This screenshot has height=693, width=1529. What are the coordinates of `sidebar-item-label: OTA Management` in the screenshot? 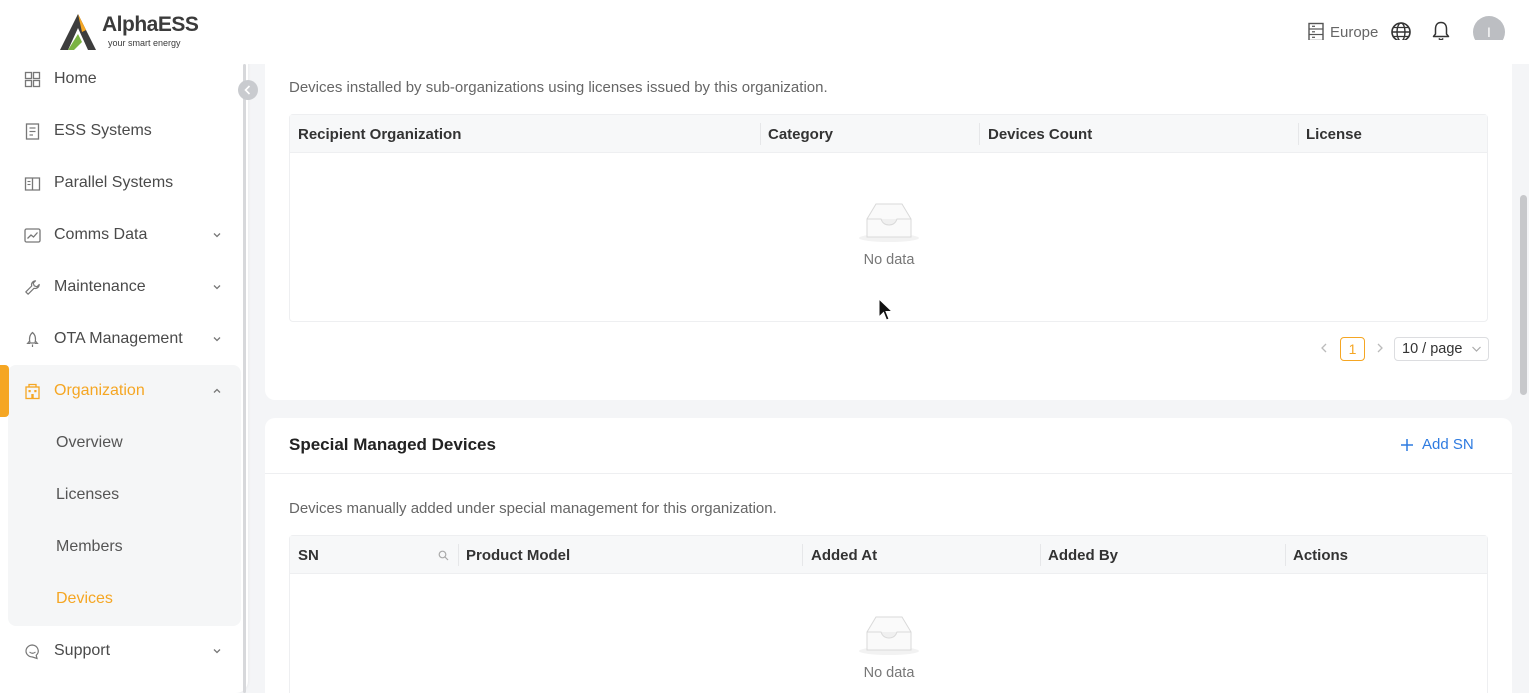 It's located at (118, 338).